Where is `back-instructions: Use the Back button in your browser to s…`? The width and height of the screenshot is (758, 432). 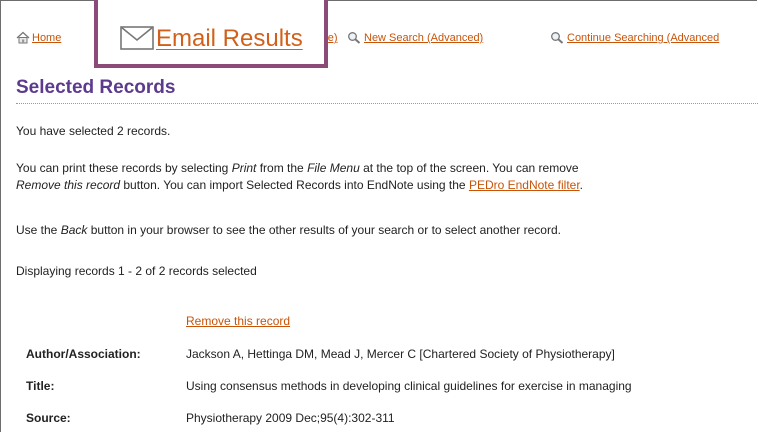
back-instructions: Use the Back button in your browser to s… is located at coordinates (288, 230).